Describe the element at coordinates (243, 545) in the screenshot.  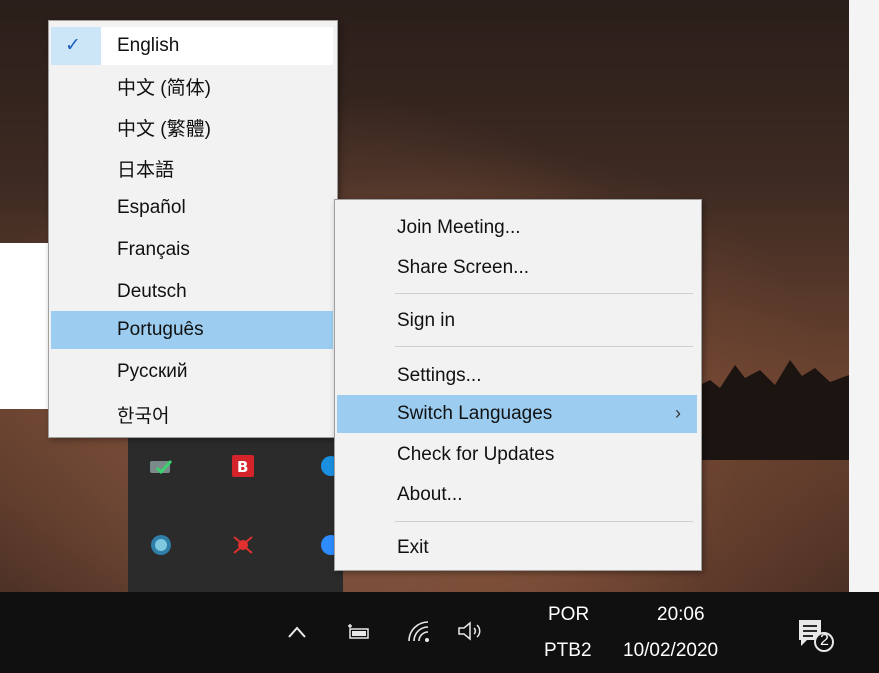
I see `bug-tray-icon` at that location.